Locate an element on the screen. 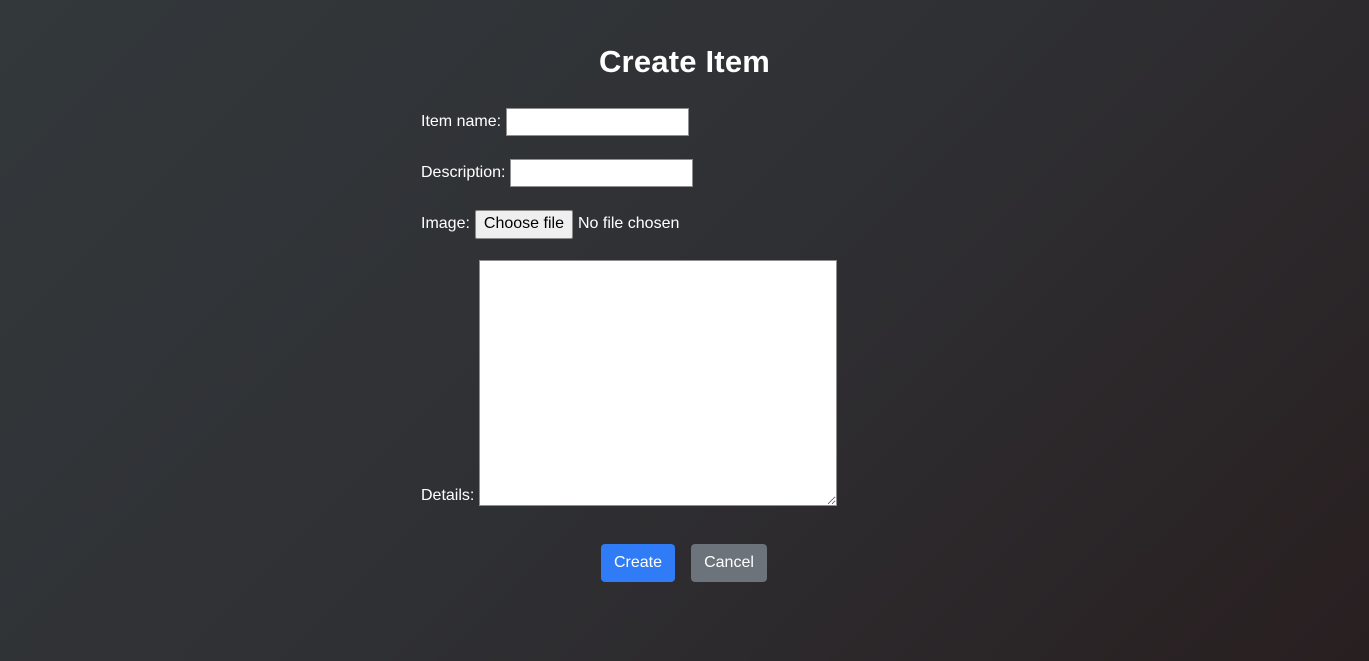 This screenshot has height=661, width=1369. details-row: Details: is located at coordinates (629, 383).